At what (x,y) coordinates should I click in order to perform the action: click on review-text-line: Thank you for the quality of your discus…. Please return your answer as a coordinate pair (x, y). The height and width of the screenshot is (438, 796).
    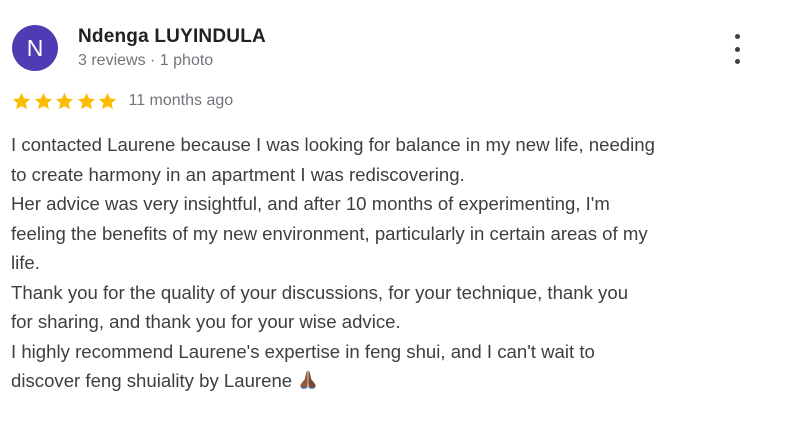
    Looking at the image, I should click on (320, 292).